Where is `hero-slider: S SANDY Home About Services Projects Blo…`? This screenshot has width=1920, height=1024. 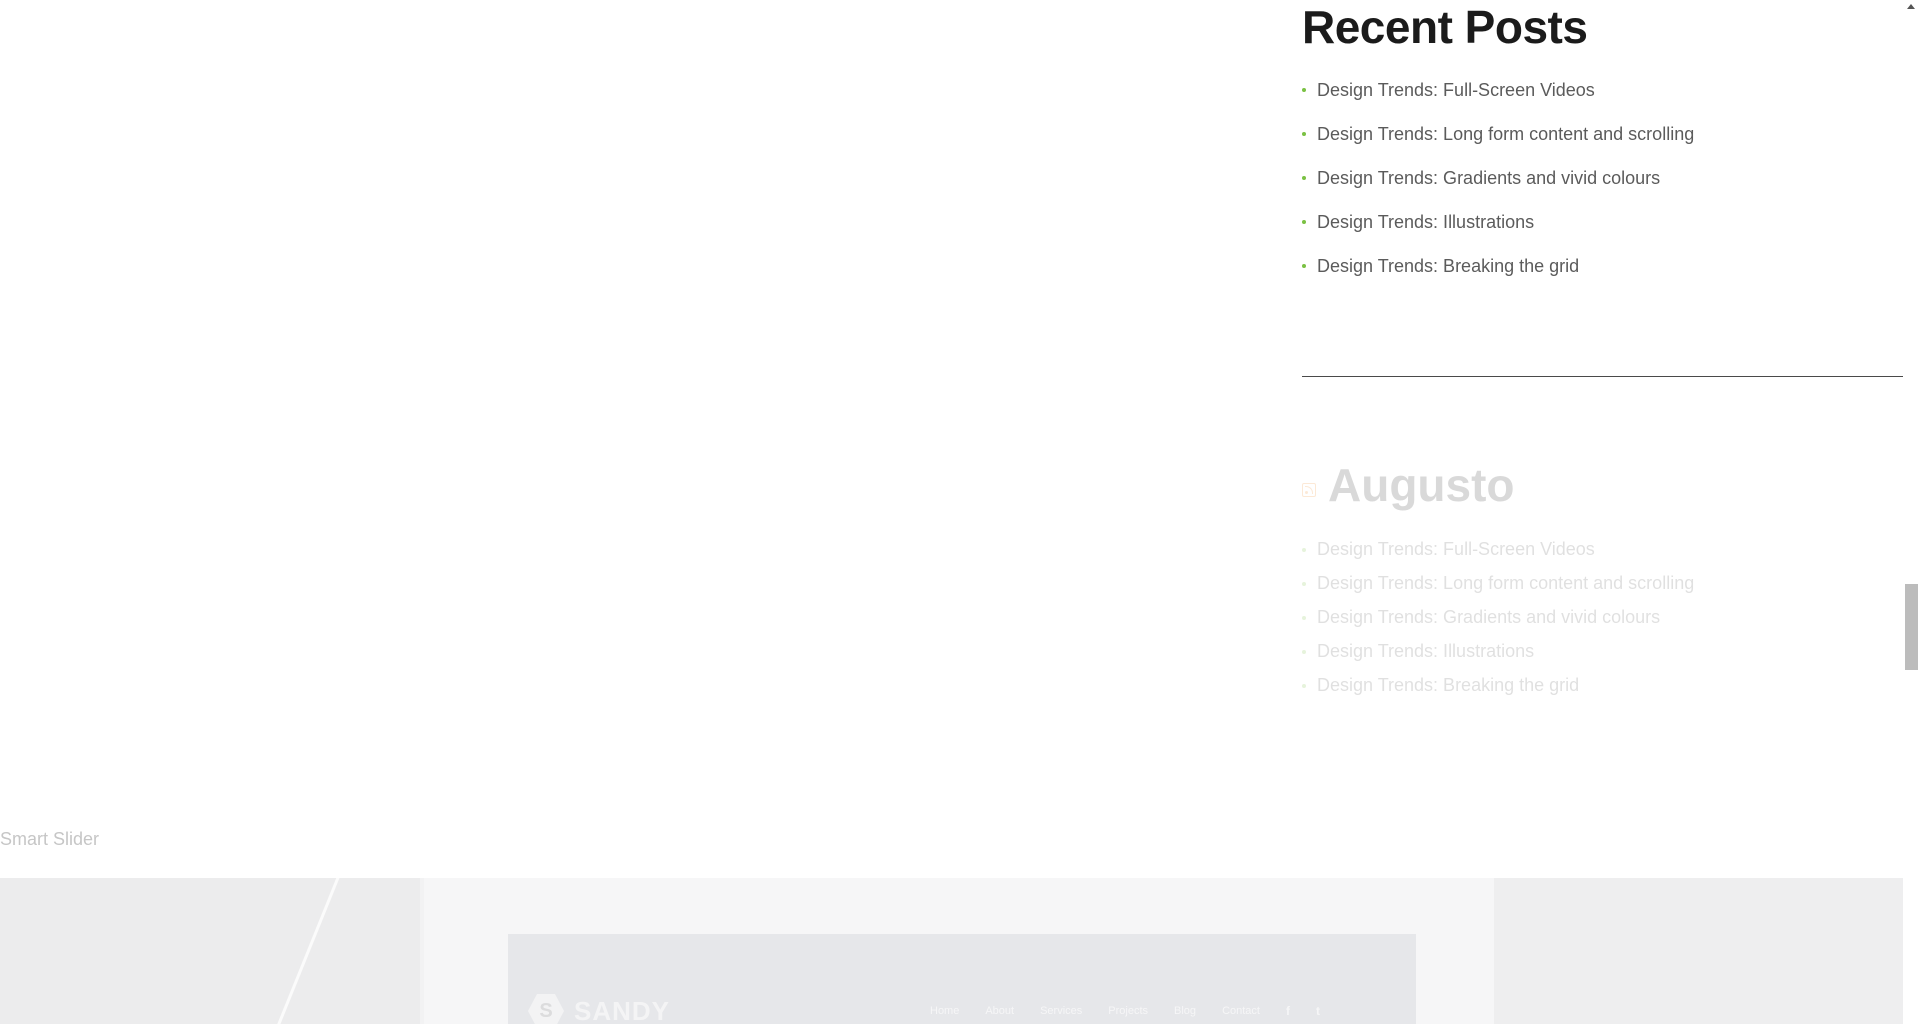
hero-slider: S SANDY Home About Services Projects Blo… is located at coordinates (951, 951).